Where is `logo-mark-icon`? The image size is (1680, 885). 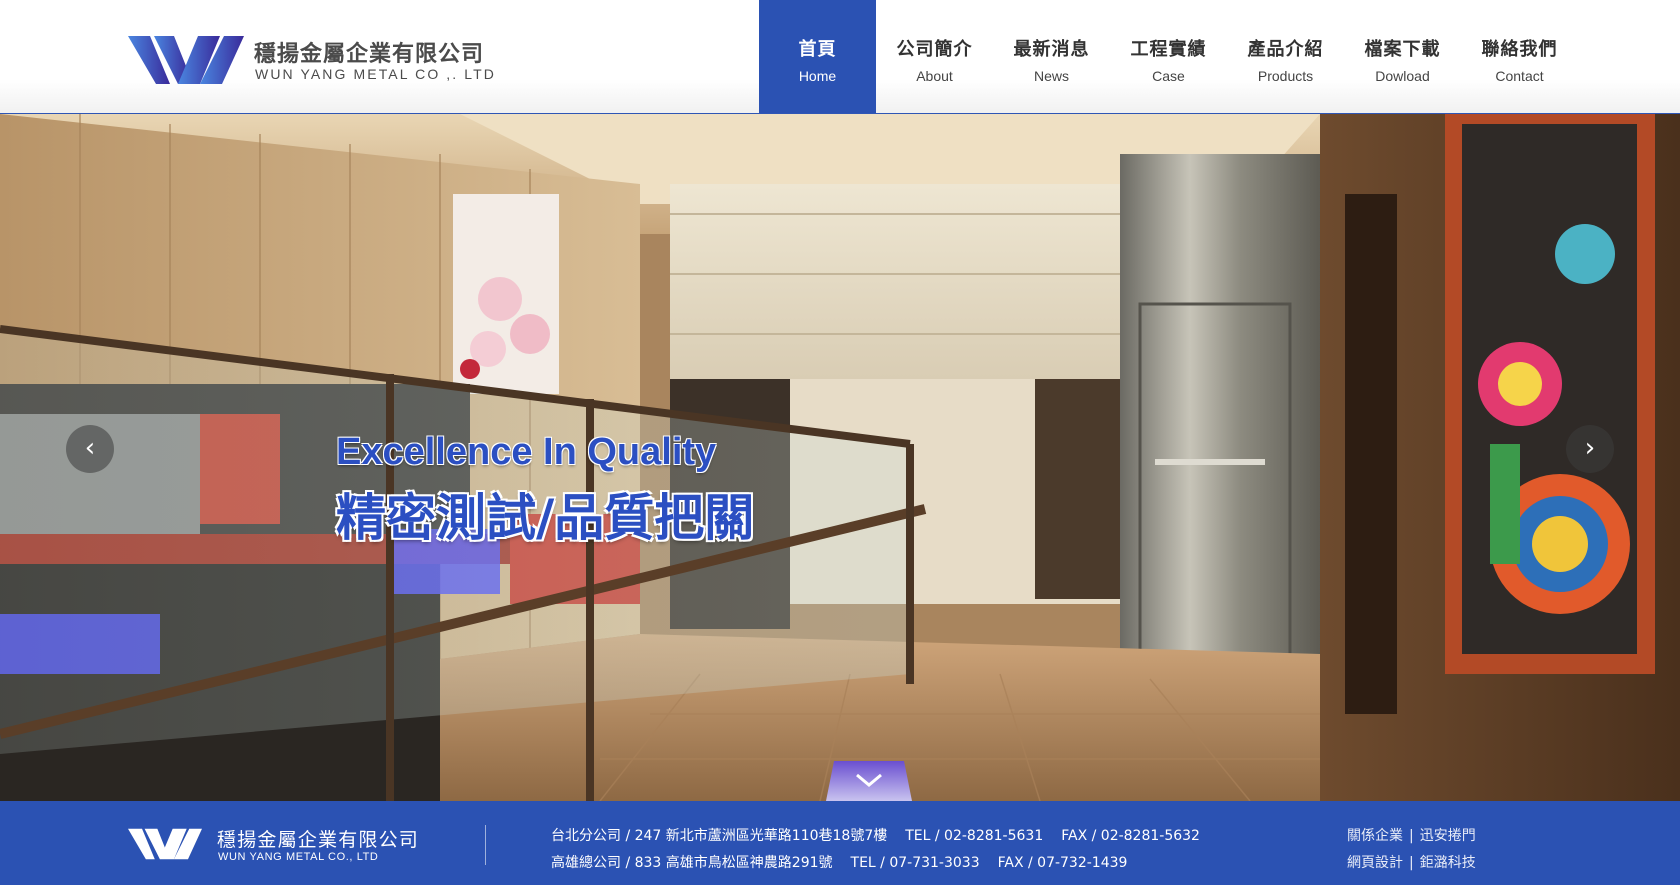
logo-mark-icon is located at coordinates (186, 60).